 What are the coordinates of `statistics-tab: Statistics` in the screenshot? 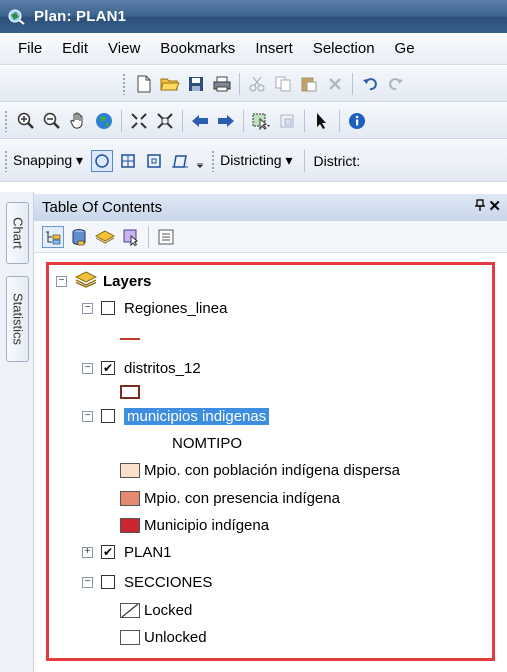 It's located at (17, 319).